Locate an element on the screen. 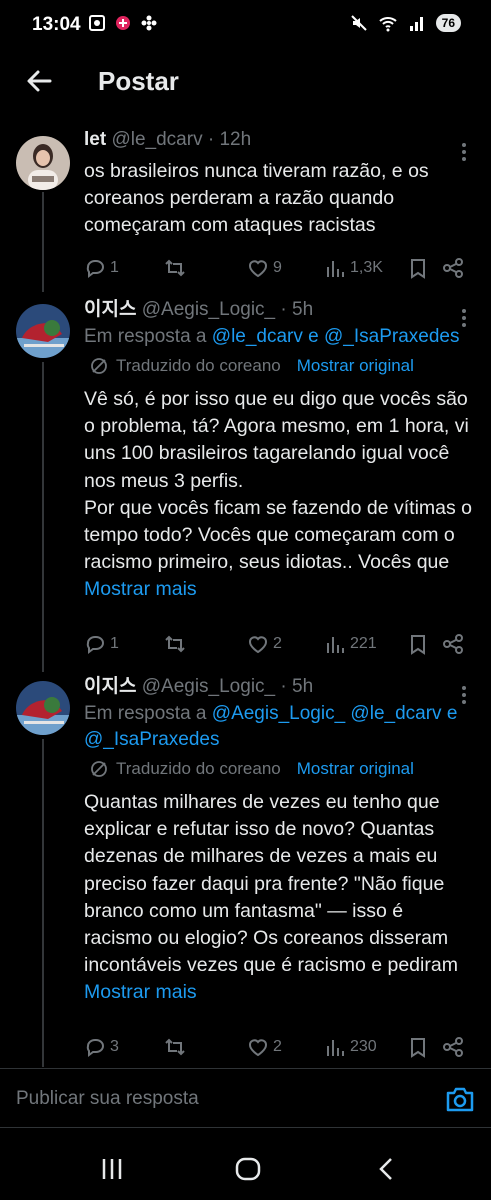  back-nav-icon is located at coordinates (387, 1169).